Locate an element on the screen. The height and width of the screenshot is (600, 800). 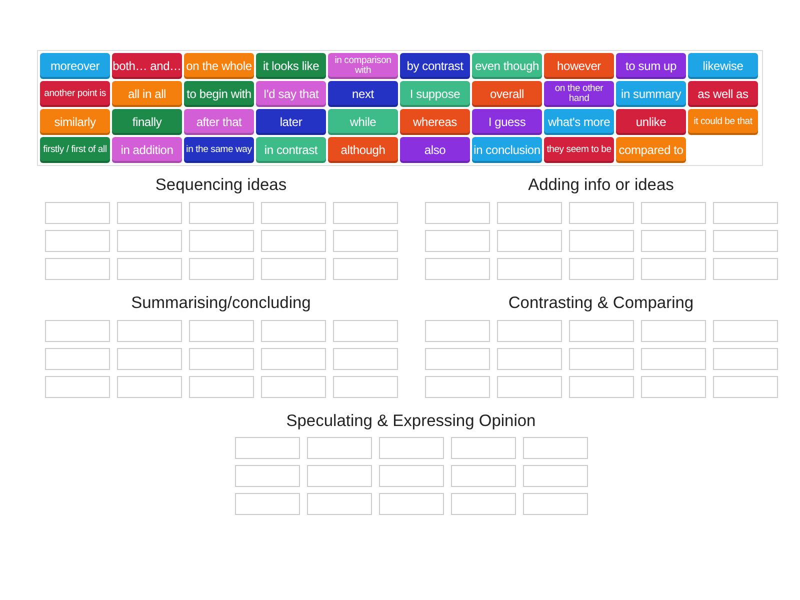
word-tile: while is located at coordinates (363, 122).